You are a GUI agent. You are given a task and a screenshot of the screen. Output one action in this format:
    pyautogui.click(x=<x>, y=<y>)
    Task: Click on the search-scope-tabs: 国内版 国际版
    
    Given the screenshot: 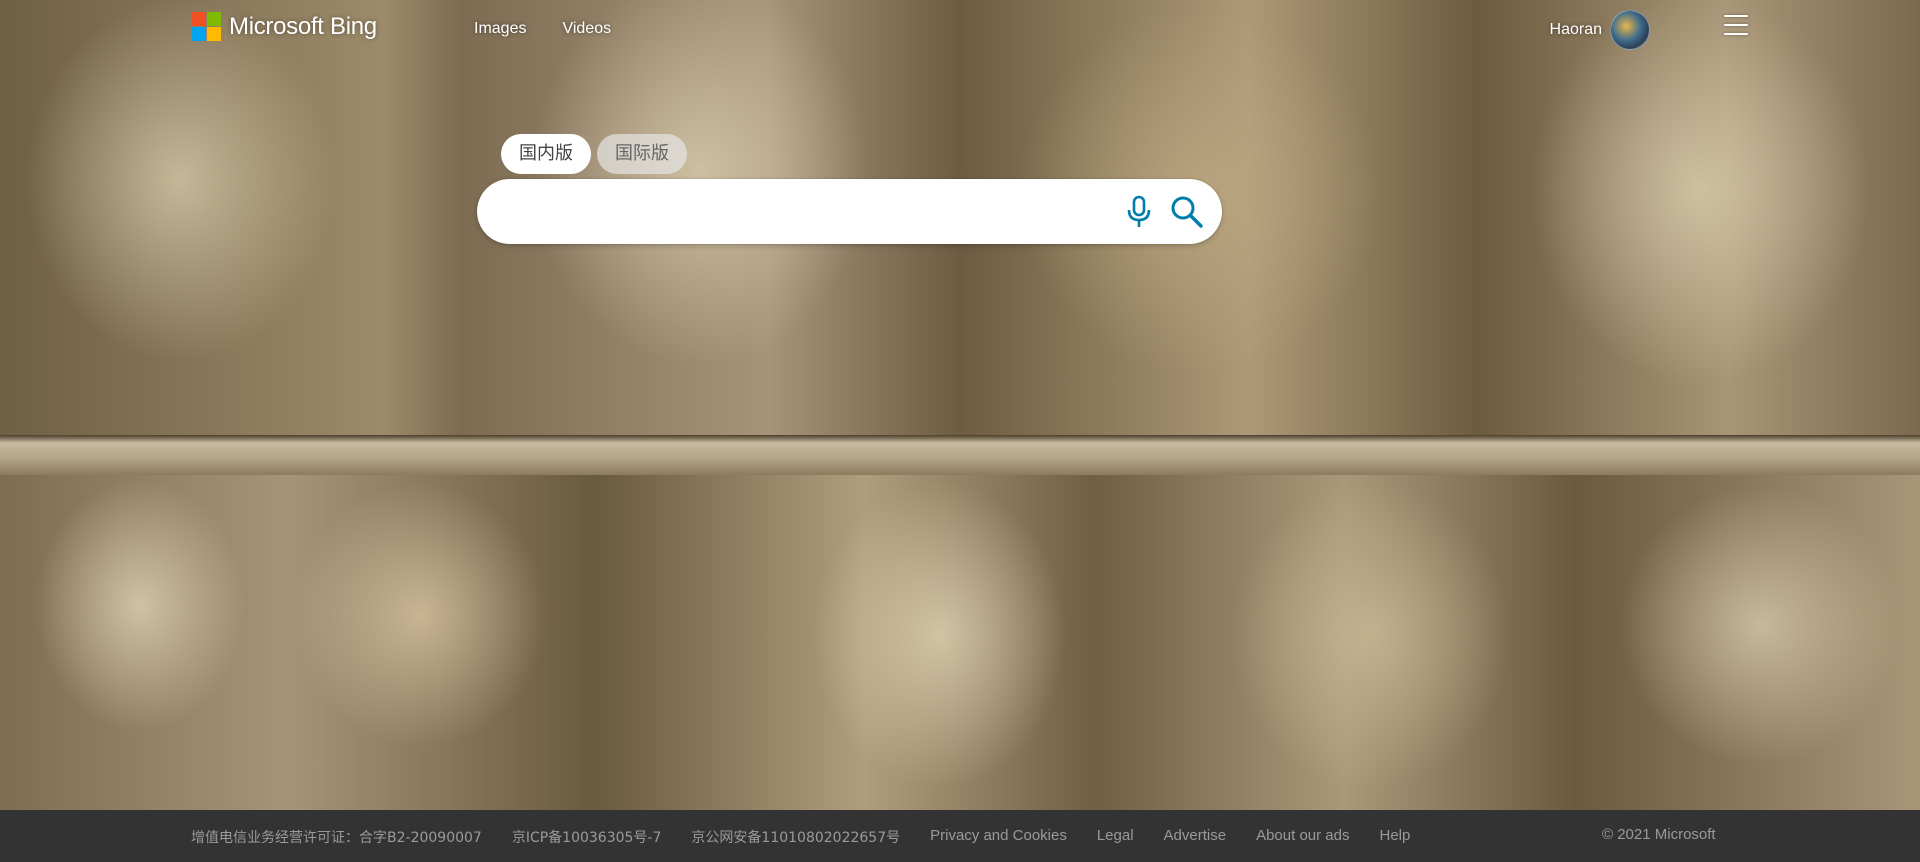 What is the action you would take?
    pyautogui.click(x=594, y=154)
    